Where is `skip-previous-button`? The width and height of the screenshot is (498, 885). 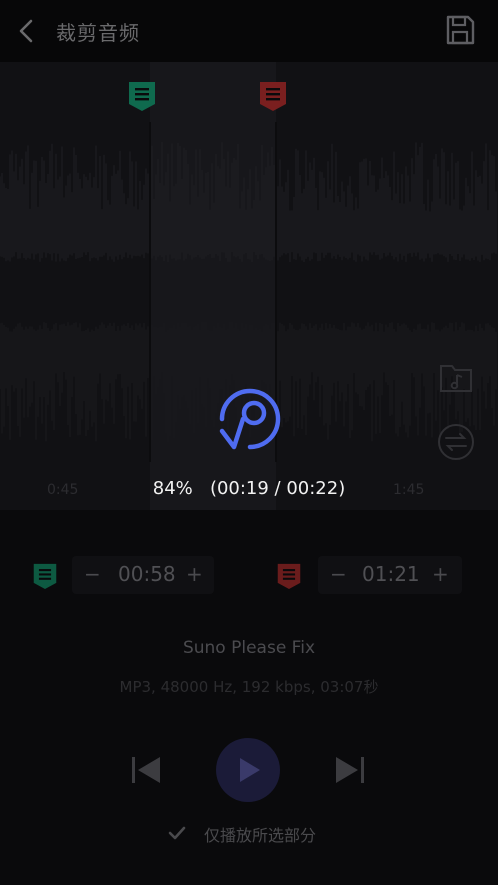
skip-previous-button is located at coordinates (146, 770).